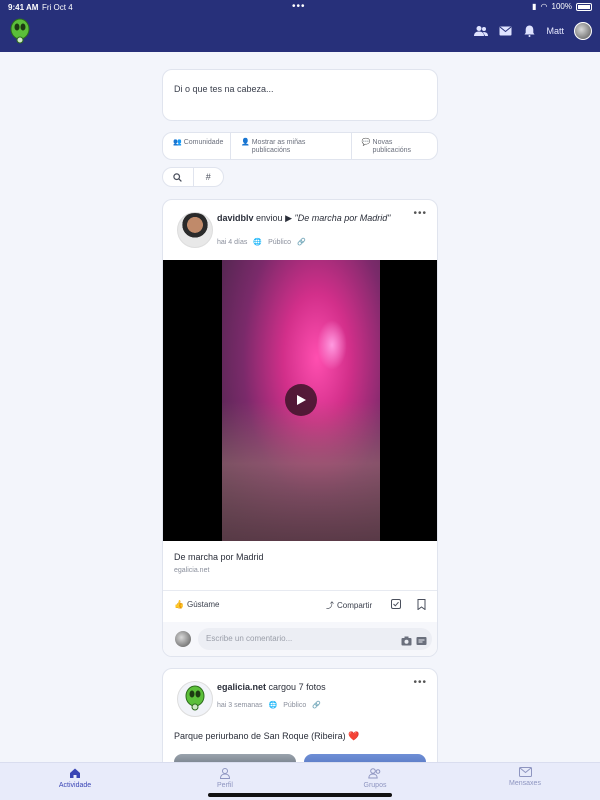  I want to click on chat-bubble-icon: 💬, so click(366, 142).